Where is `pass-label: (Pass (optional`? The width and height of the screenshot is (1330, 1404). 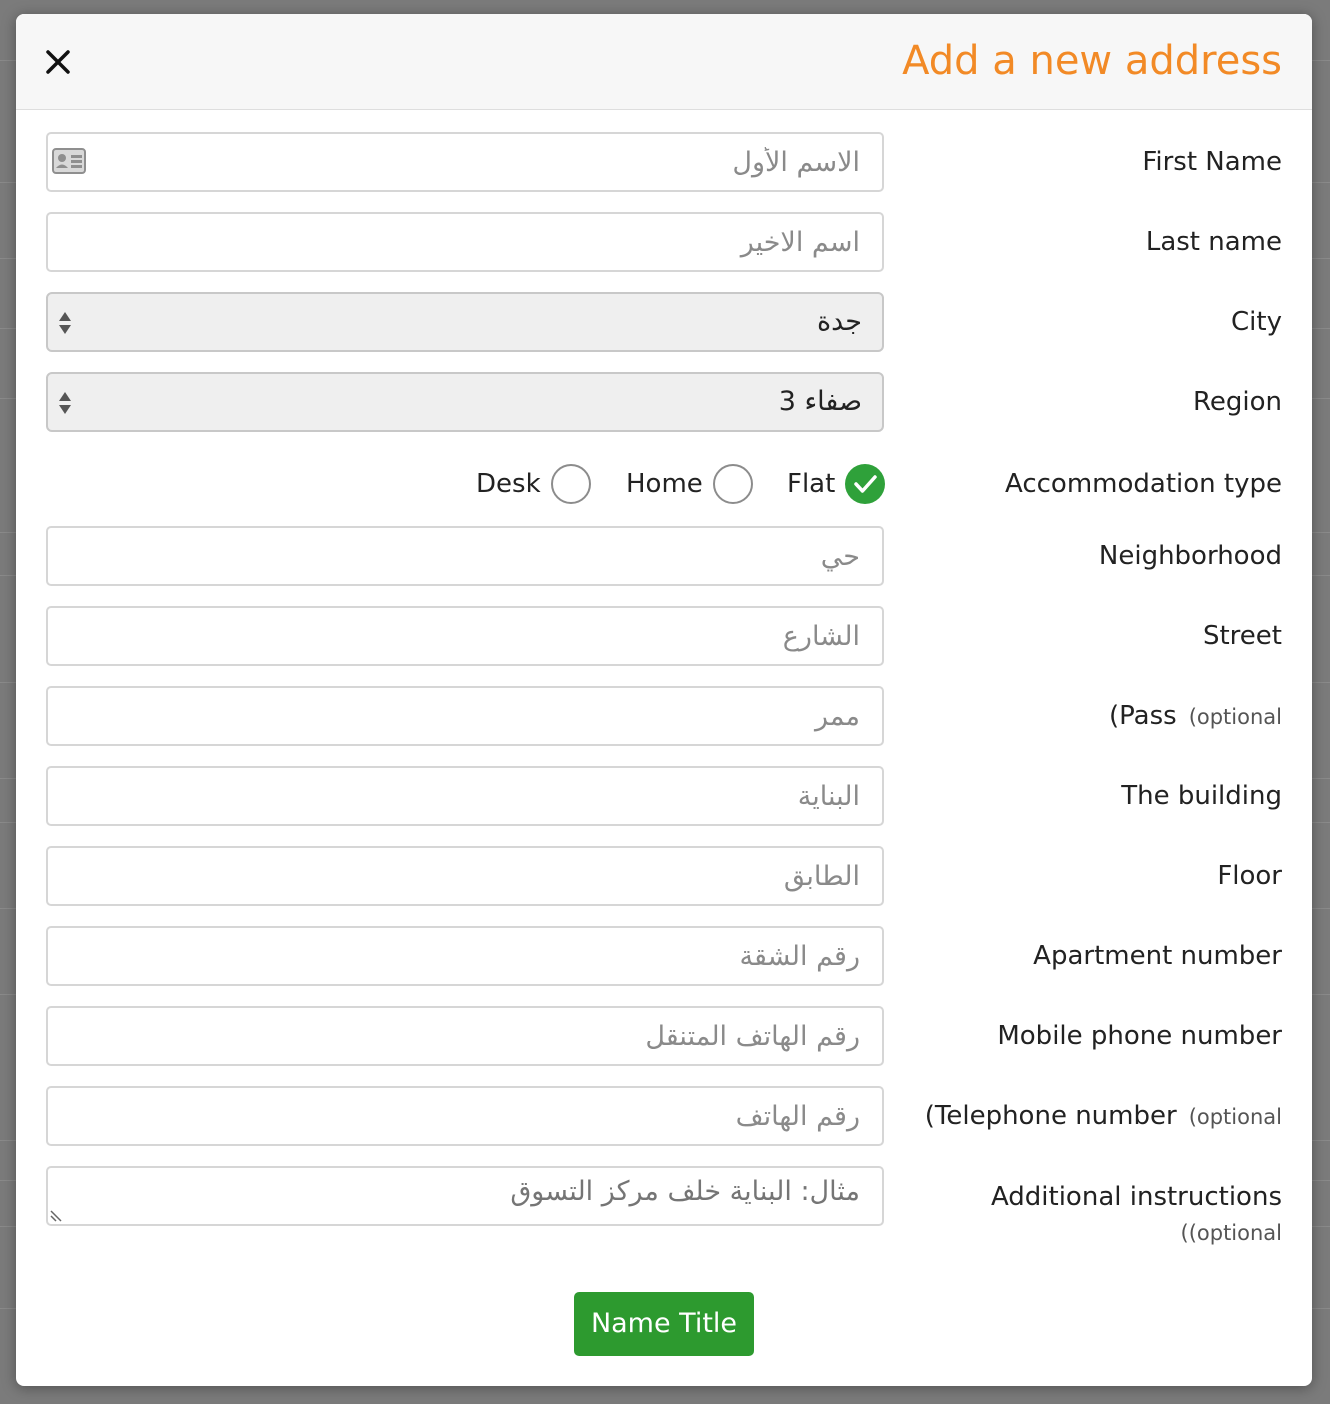 pass-label: (Pass (optional is located at coordinates (1195, 716).